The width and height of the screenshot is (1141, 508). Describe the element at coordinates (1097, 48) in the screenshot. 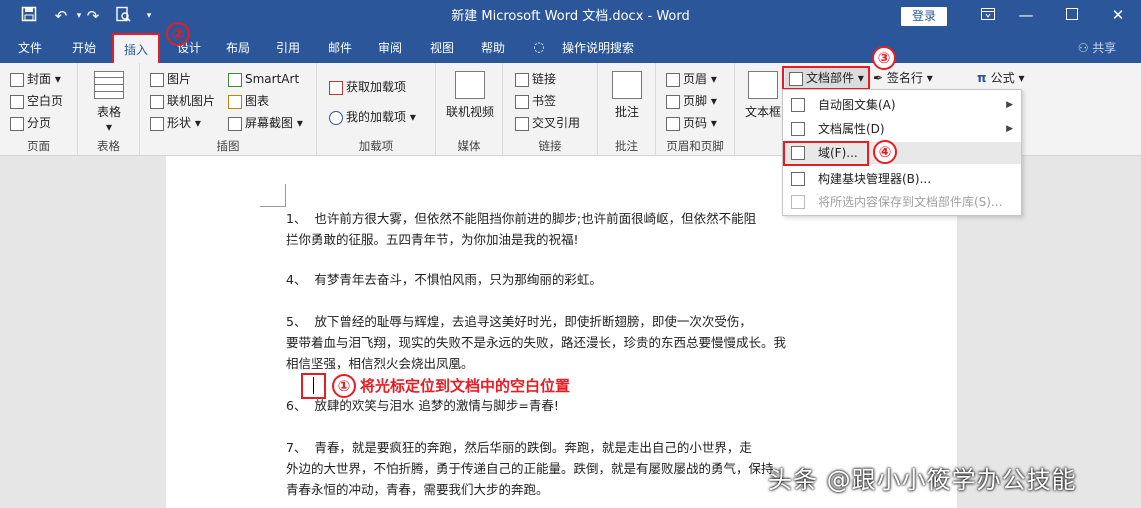

I see `share-button: ⚇ 共享` at that location.